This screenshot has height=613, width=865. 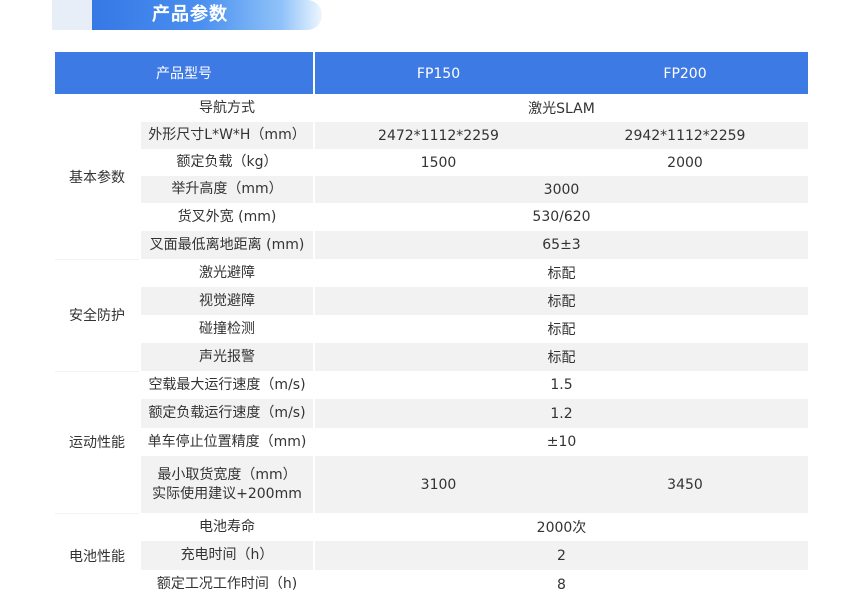 I want to click on table-row: 举升高度（mm） 3000, so click(x=431, y=189).